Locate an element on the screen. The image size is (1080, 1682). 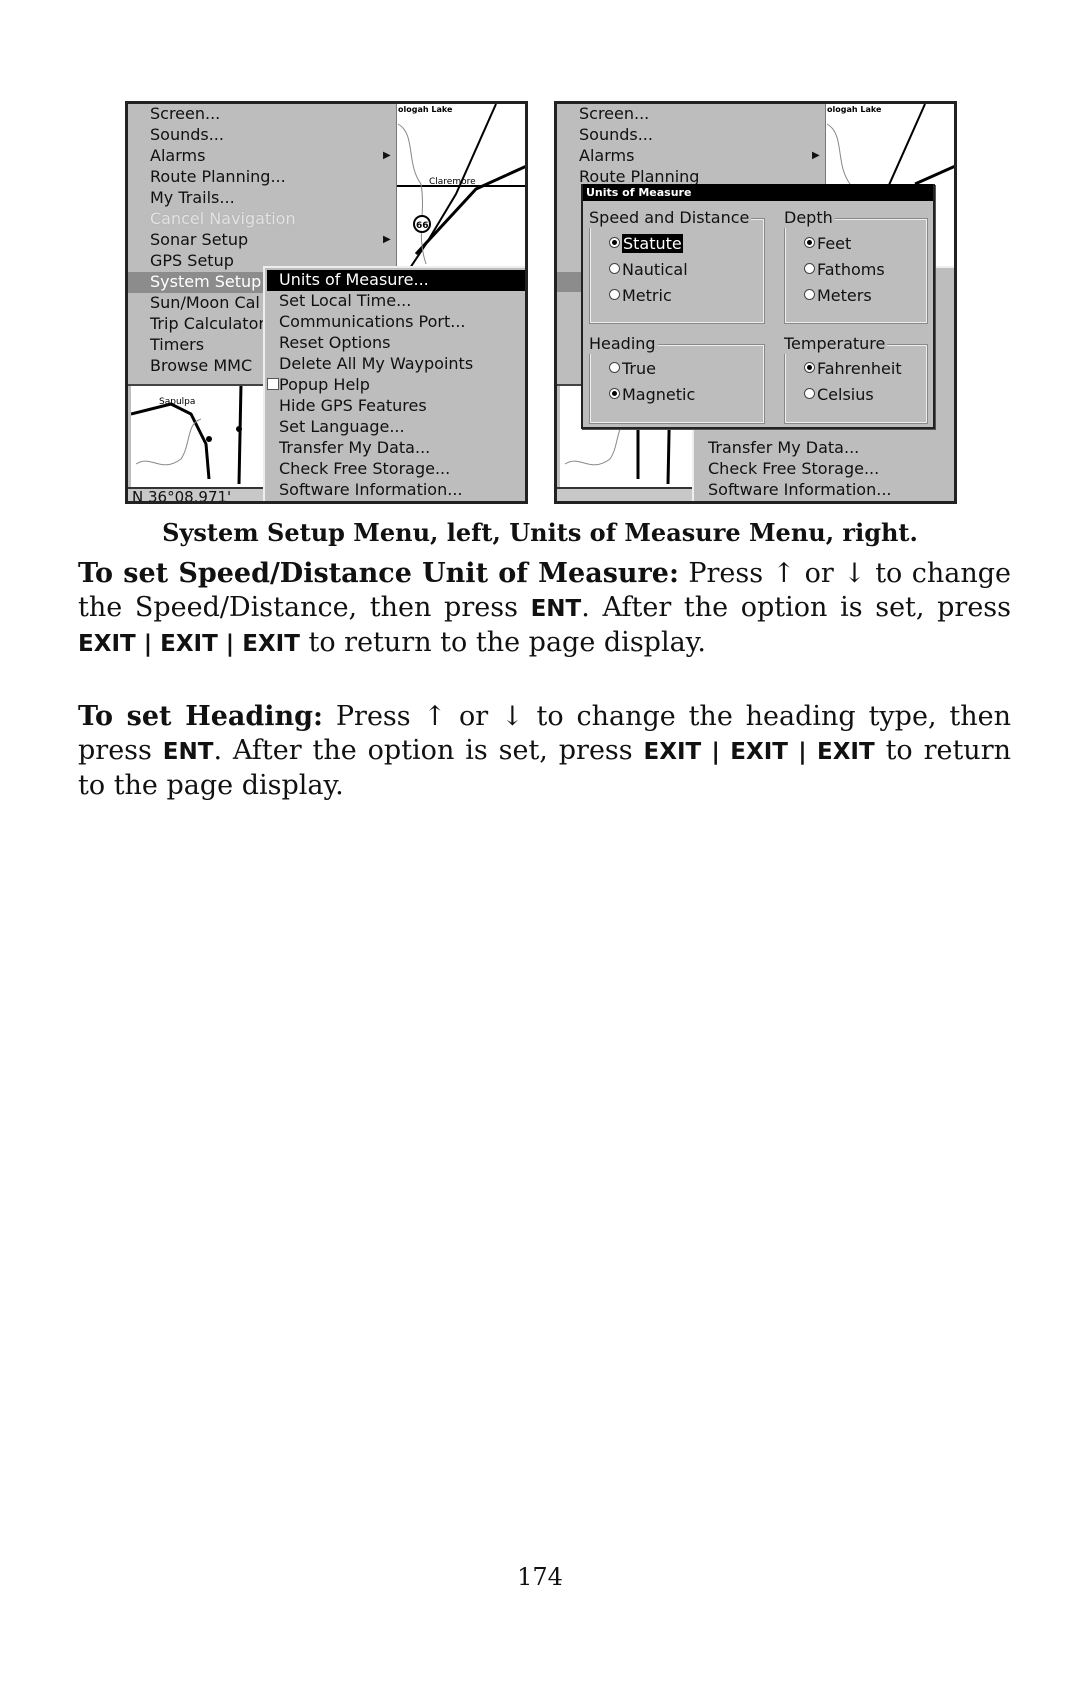
map-label-town: Sapulpa is located at coordinates (177, 402).